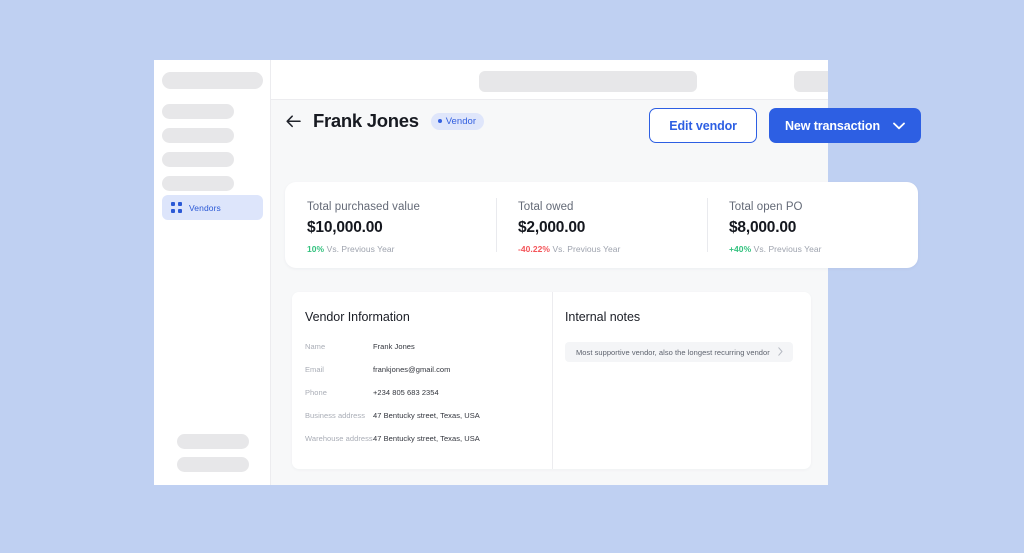  Describe the element at coordinates (293, 121) in the screenshot. I see `arrow-left-icon` at that location.